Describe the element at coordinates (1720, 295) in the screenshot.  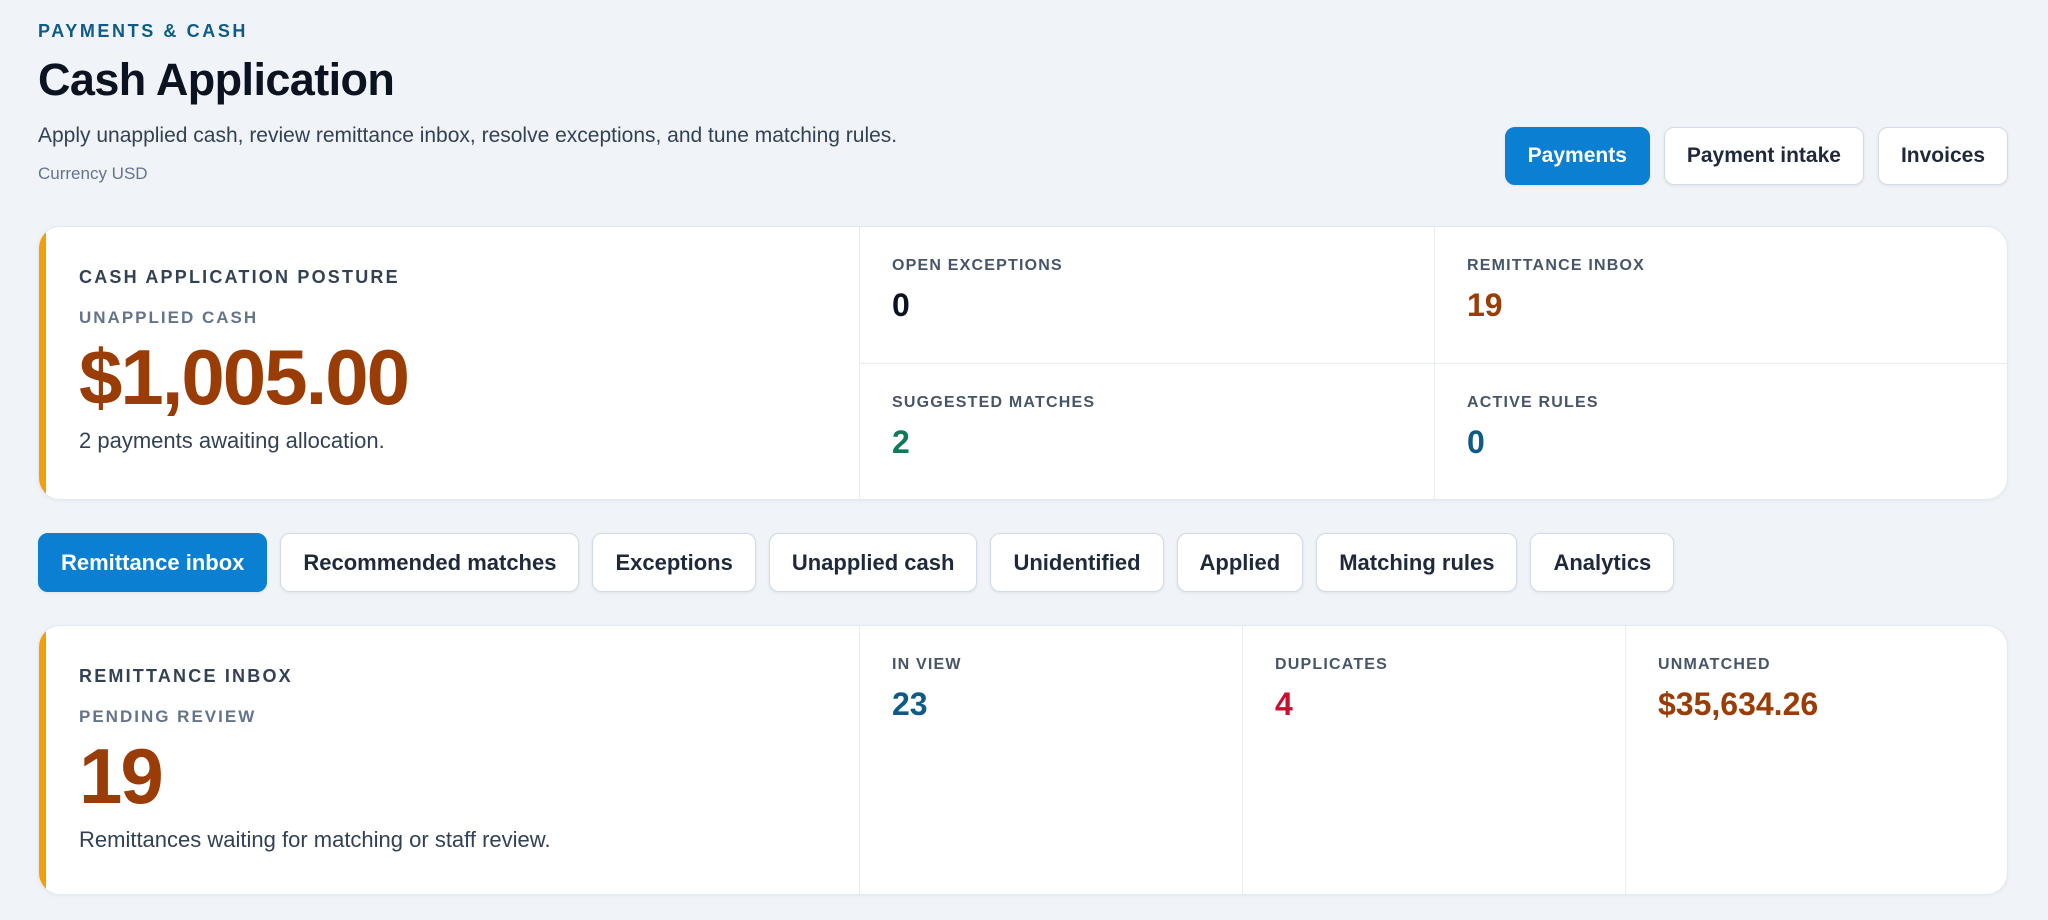
I see `remittance-inbox-stat: REMITTANCE INBOX 19` at that location.